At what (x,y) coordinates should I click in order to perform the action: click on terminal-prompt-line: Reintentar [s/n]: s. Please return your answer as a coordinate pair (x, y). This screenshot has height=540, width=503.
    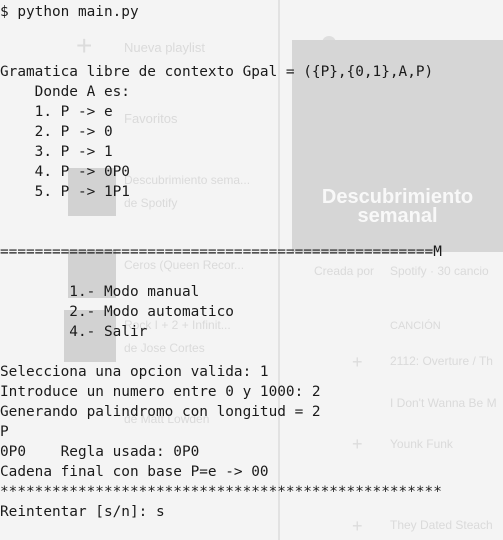
    Looking at the image, I should click on (82, 512).